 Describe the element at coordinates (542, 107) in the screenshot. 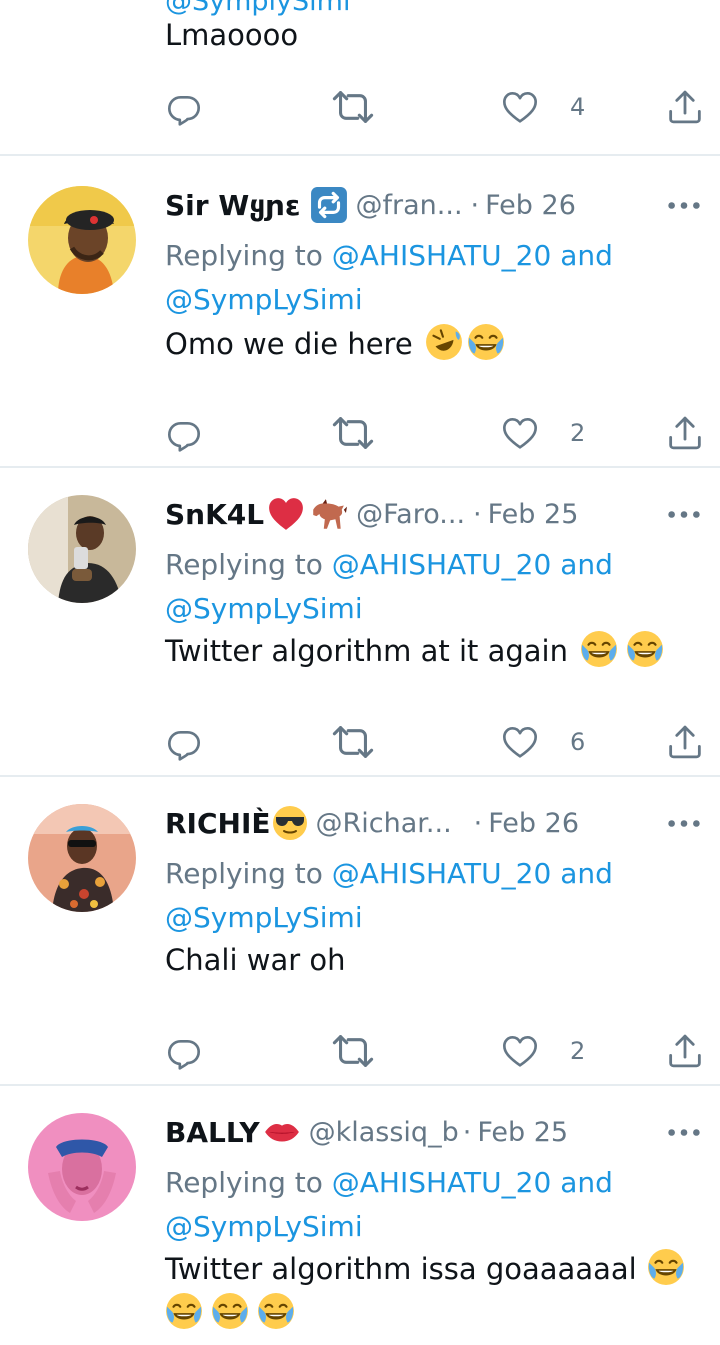

I see `like-button: 4` at that location.